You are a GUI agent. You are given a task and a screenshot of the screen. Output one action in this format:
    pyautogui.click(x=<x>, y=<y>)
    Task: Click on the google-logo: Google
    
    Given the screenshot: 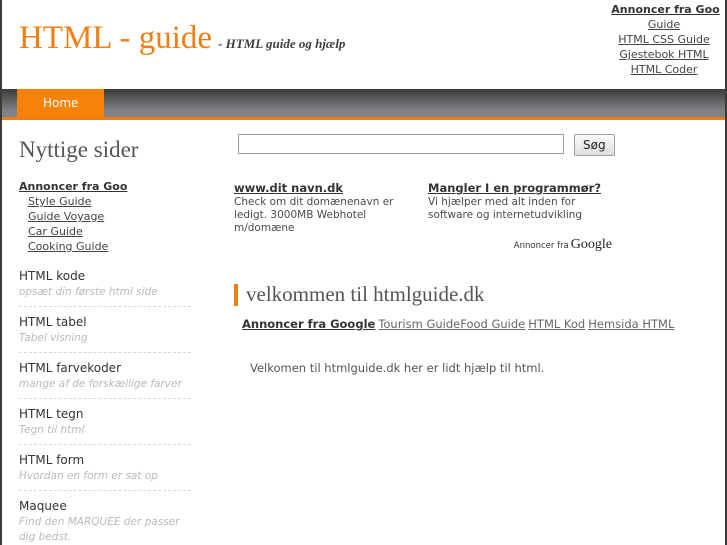 What is the action you would take?
    pyautogui.click(x=591, y=244)
    